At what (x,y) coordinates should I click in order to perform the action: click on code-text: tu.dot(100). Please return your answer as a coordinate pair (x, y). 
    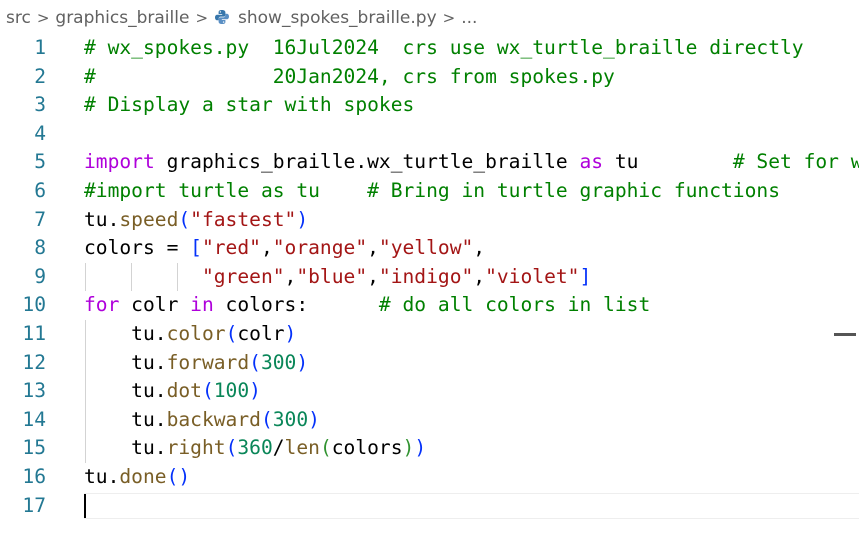
    Looking at the image, I should click on (172, 391).